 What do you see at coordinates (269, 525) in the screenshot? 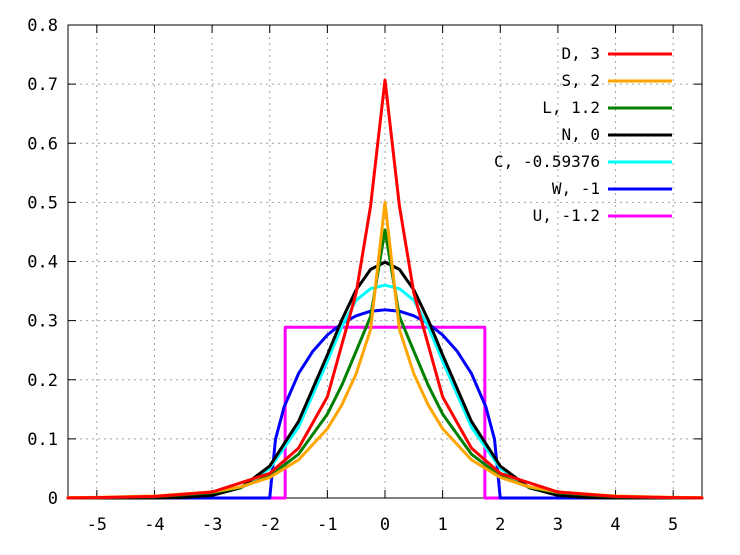
I see `x-tick-label: -2` at bounding box center [269, 525].